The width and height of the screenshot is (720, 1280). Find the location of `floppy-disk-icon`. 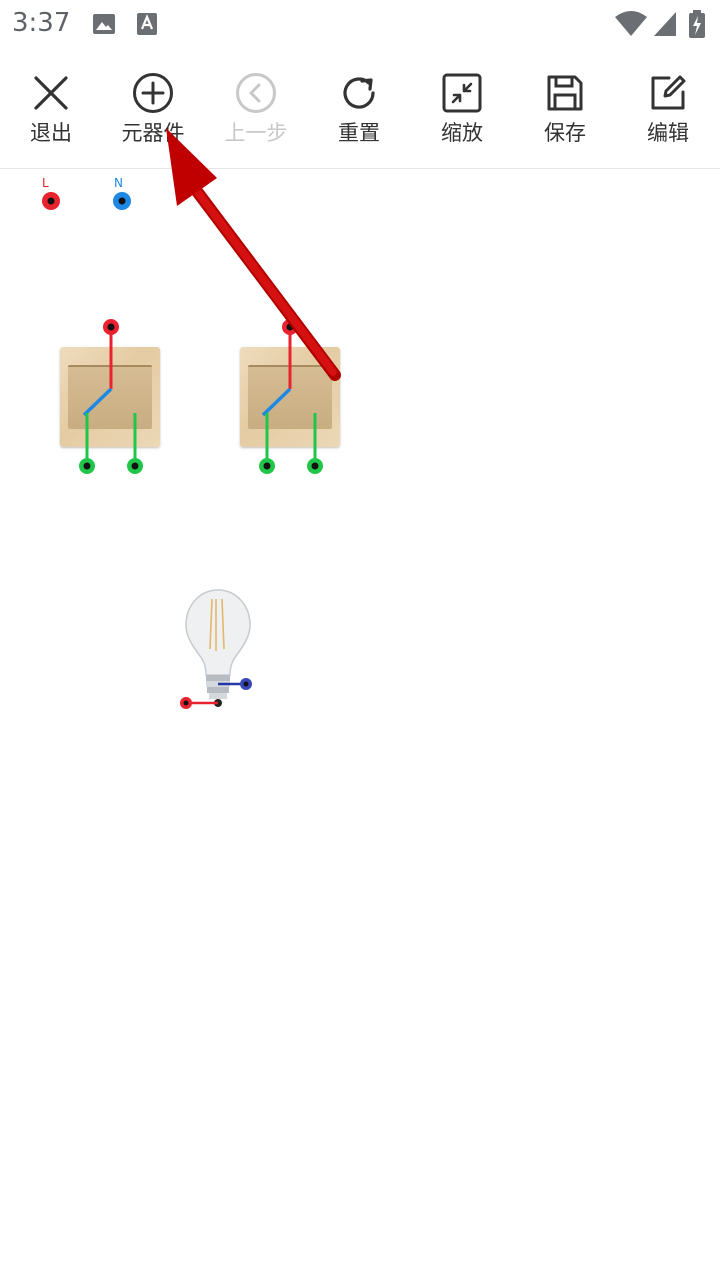

floppy-disk-icon is located at coordinates (565, 93).